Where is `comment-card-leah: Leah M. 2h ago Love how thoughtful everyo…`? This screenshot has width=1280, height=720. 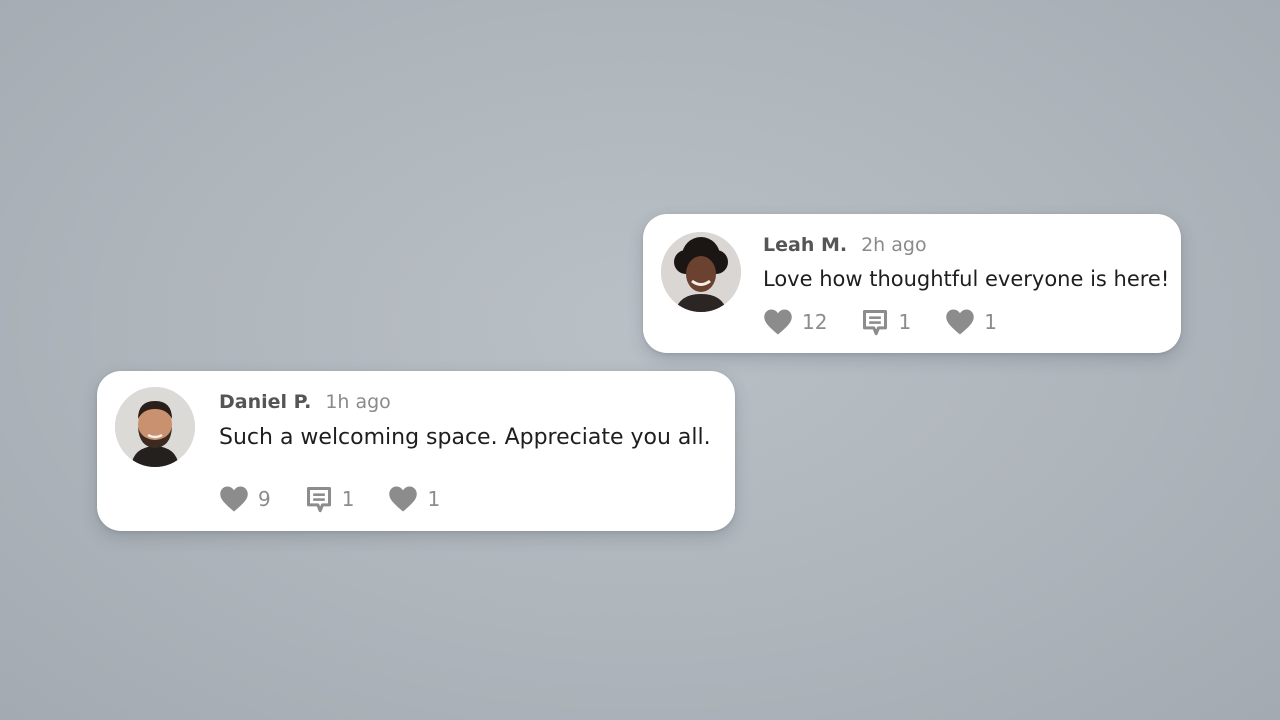
comment-card-leah: Leah M. 2h ago Love how thoughtful everyo… is located at coordinates (912, 283).